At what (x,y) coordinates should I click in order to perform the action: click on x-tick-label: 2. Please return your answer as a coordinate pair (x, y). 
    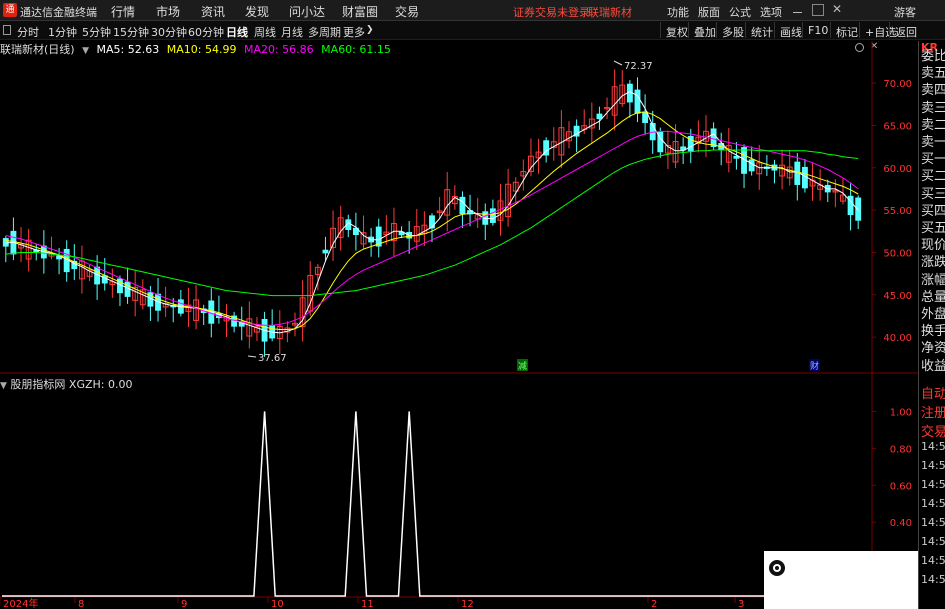
    Looking at the image, I should click on (654, 604).